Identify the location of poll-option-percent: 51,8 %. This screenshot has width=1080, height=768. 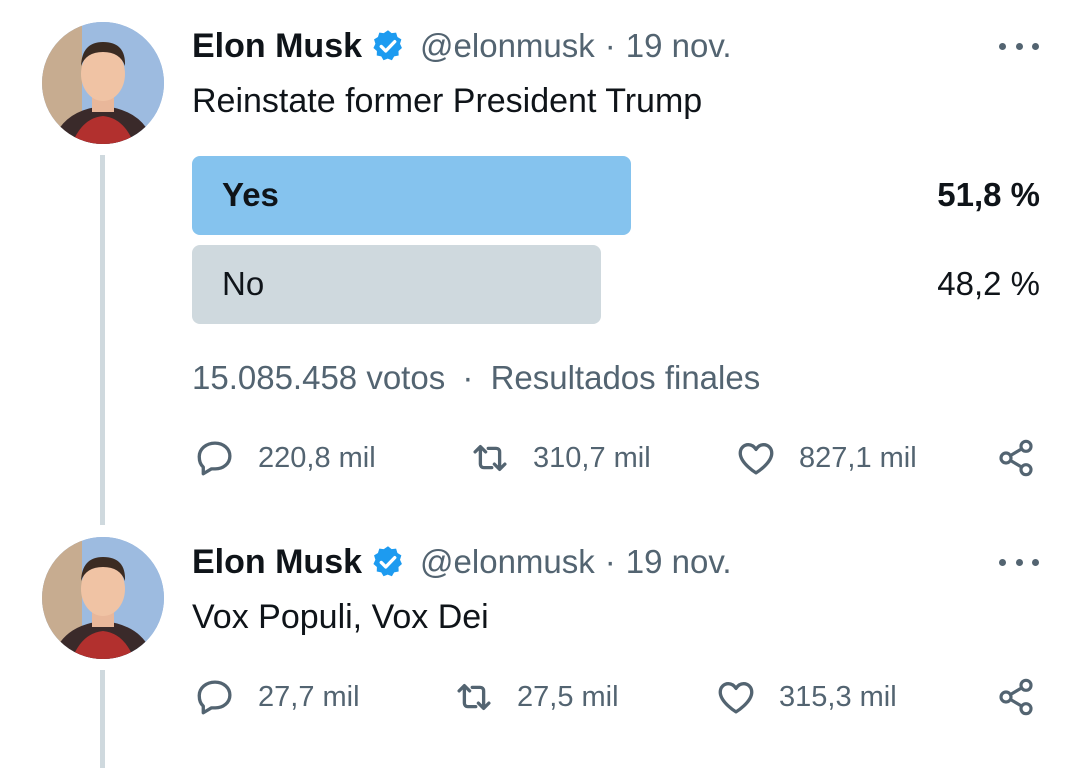
(988, 194).